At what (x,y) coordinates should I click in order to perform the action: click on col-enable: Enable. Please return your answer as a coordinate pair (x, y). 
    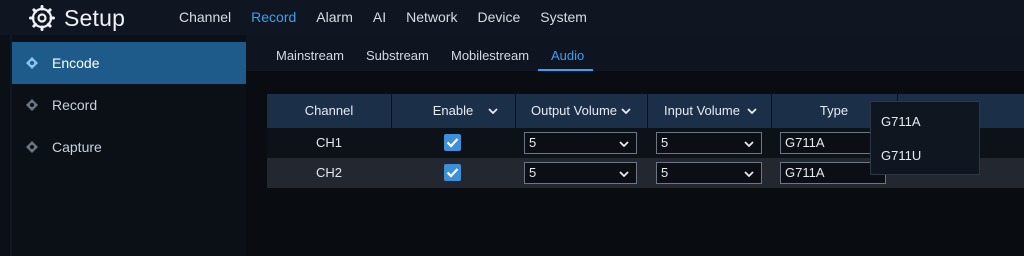
    Looking at the image, I should click on (453, 111).